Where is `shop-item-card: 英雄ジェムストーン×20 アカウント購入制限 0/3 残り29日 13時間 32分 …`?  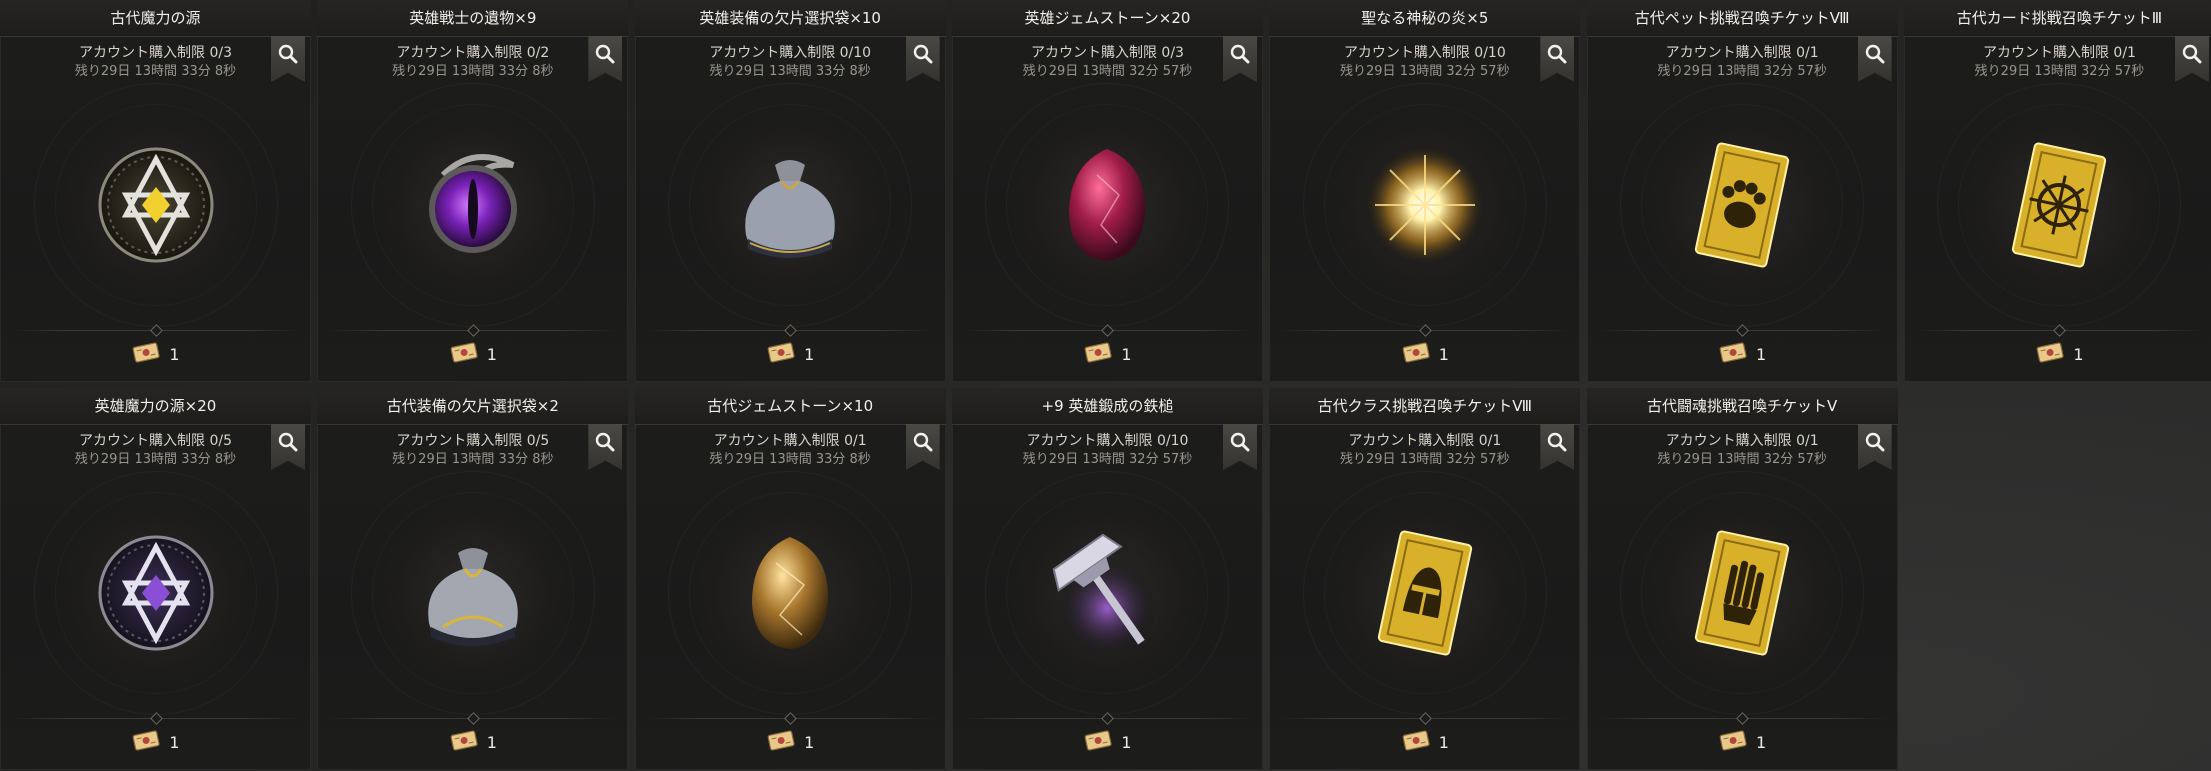
shop-item-card: 英雄ジェムストーン×20 アカウント購入制限 0/3 残り29日 13時間 32分 … is located at coordinates (1107, 191).